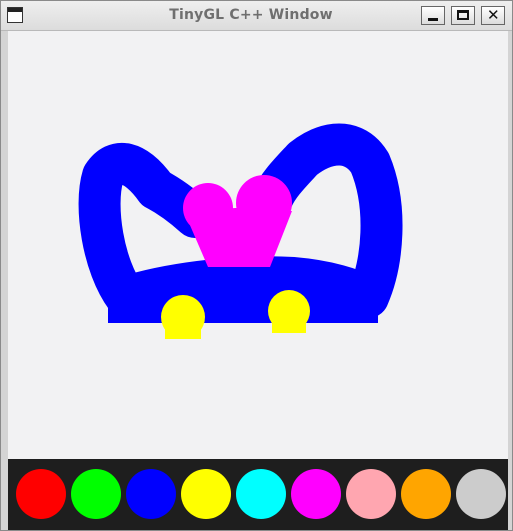 Image resolution: width=513 pixels, height=531 pixels. I want to click on title-bar: TinyGL C++ Window ✕, so click(256, 16).